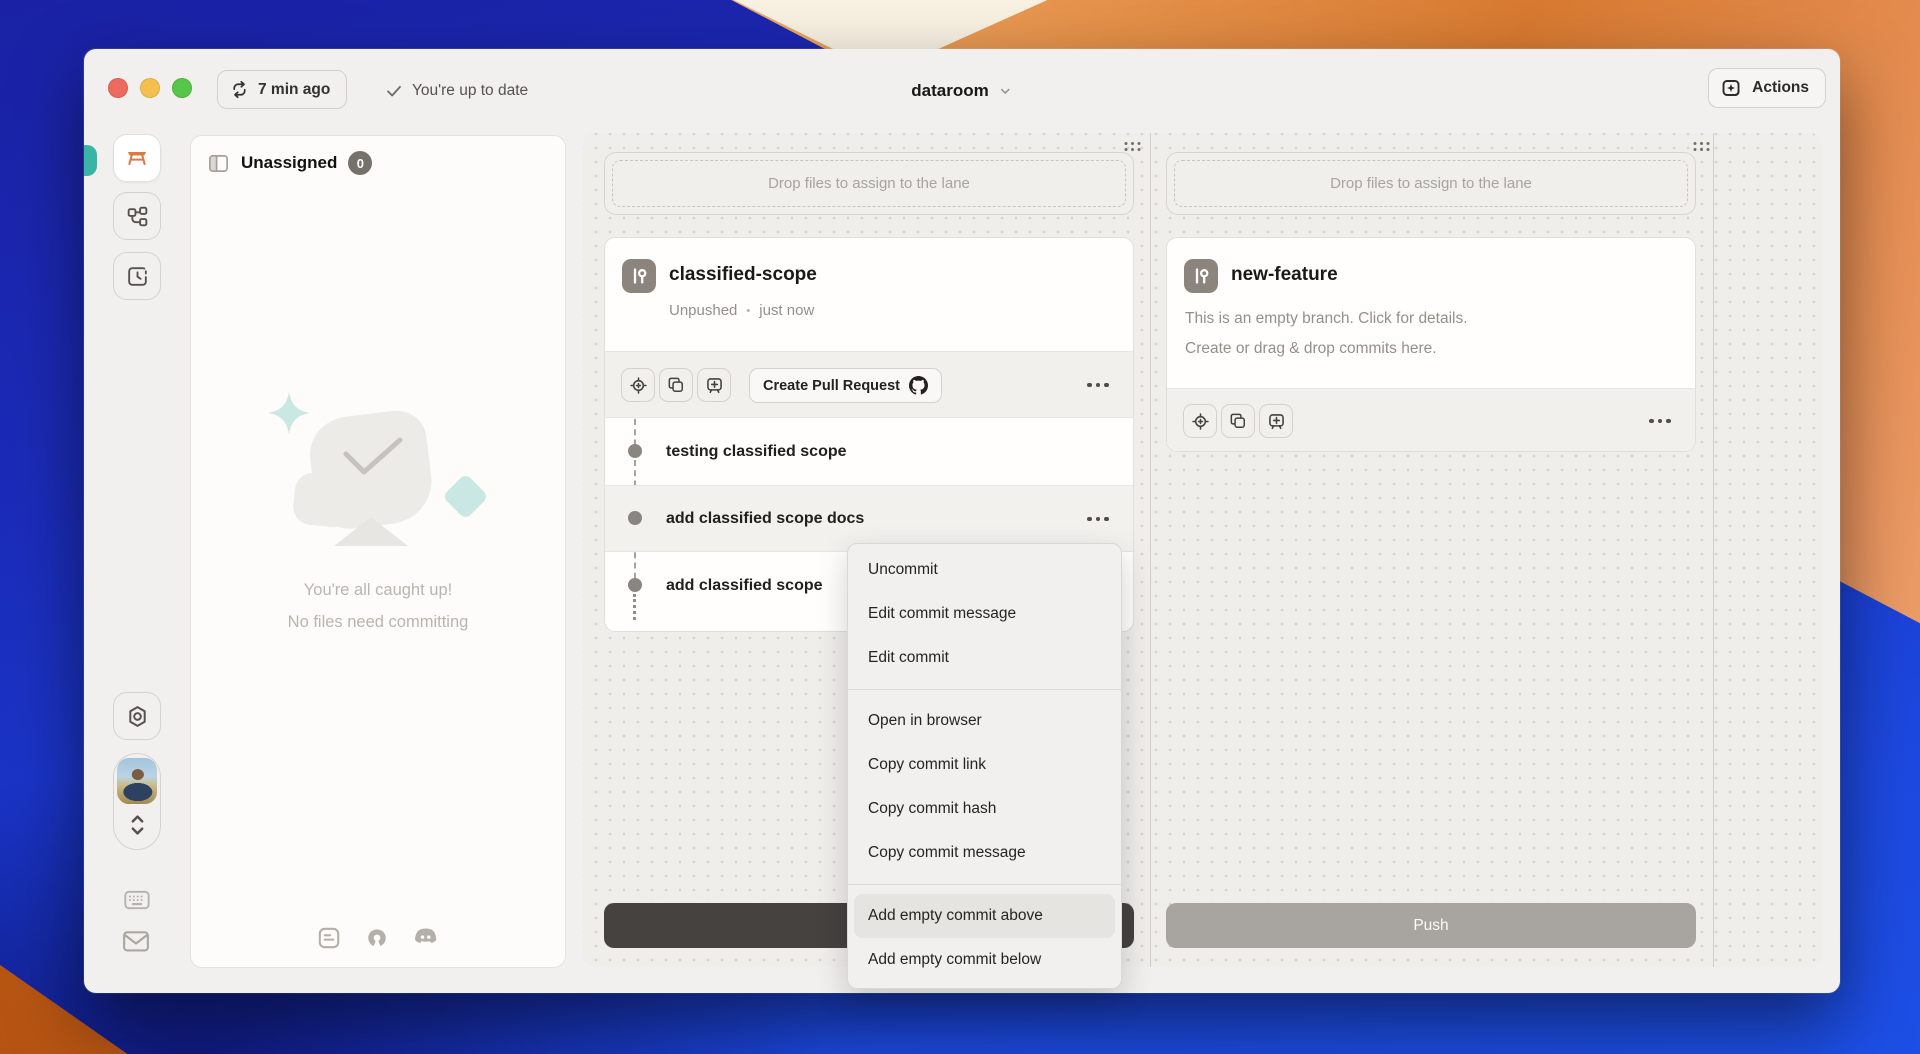  What do you see at coordinates (869, 518) in the screenshot?
I see `commit-row: add classified scope docs` at bounding box center [869, 518].